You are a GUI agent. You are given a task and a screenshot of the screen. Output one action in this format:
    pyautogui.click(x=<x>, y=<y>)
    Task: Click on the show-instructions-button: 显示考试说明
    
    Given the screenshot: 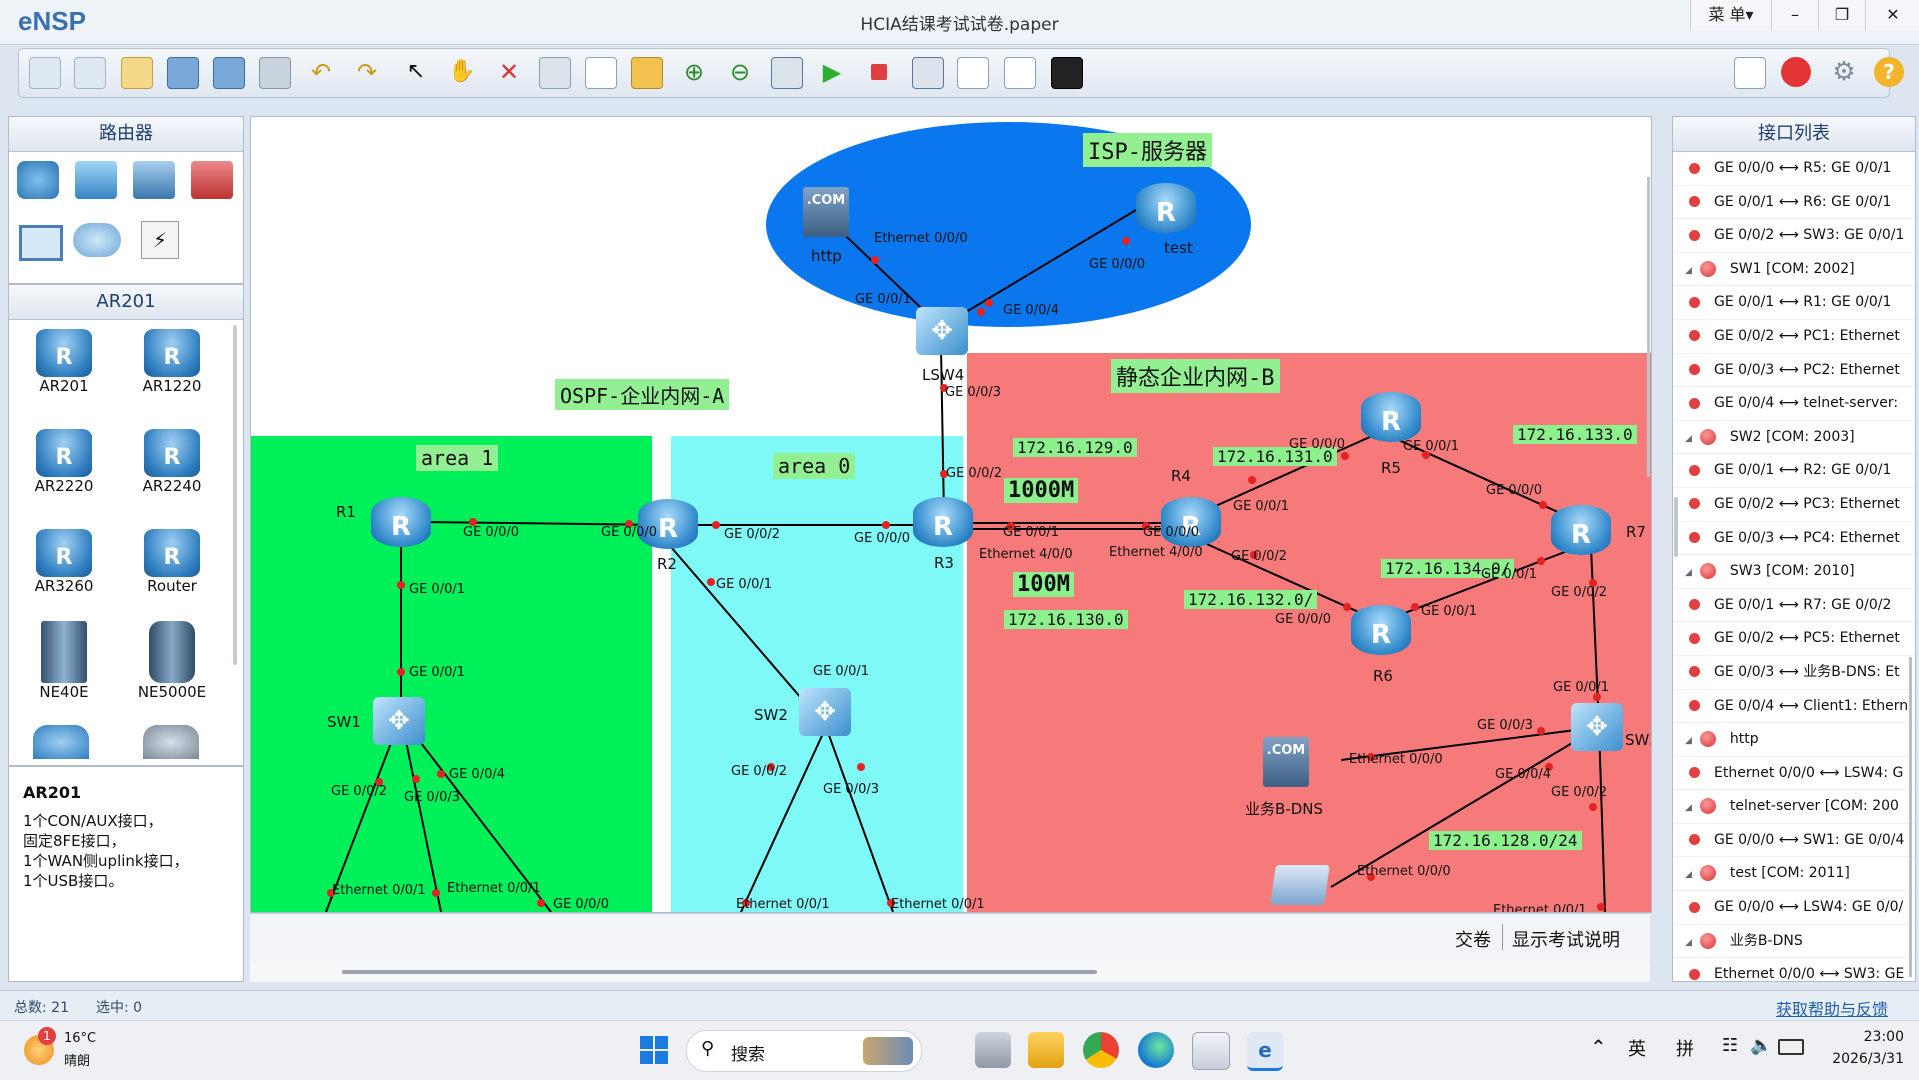 What is the action you would take?
    pyautogui.click(x=1566, y=939)
    